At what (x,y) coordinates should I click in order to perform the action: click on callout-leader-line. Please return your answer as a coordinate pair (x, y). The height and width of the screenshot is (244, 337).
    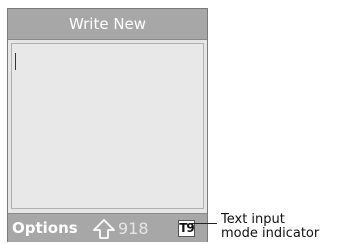
    Looking at the image, I should click on (203, 223).